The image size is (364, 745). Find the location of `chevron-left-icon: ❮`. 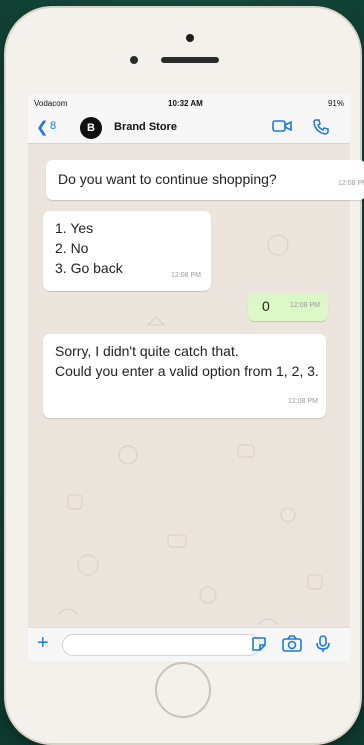

chevron-left-icon: ❮ is located at coordinates (42, 127).